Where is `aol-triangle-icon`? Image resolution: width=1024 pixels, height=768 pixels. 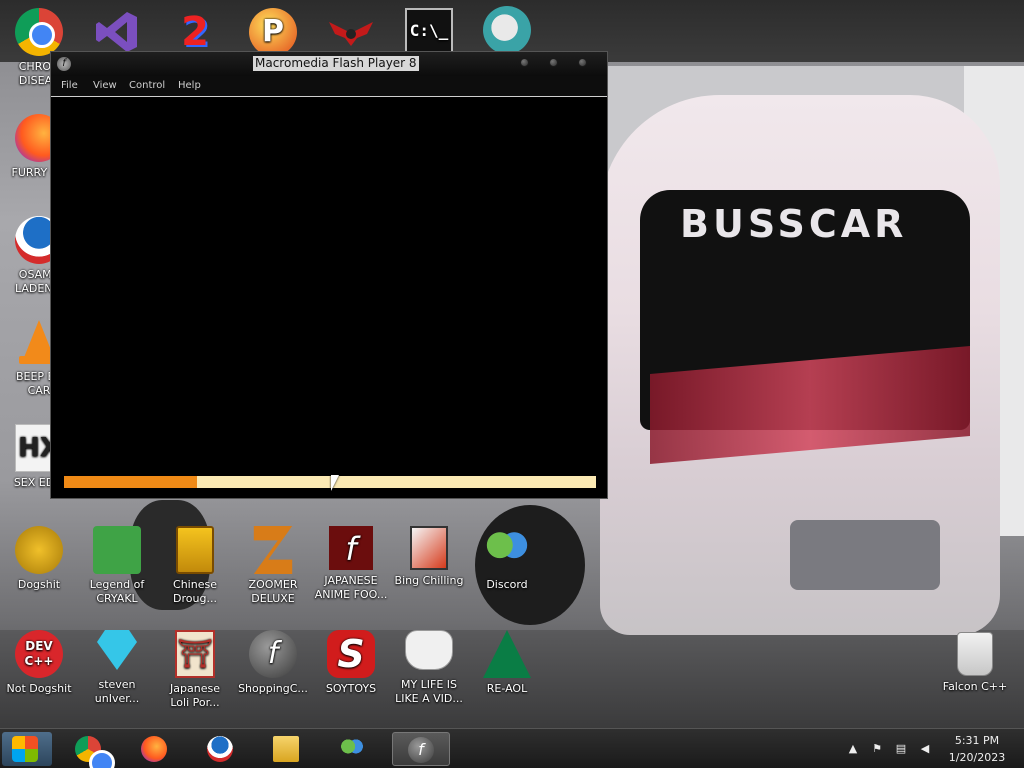
aol-triangle-icon is located at coordinates (507, 654).